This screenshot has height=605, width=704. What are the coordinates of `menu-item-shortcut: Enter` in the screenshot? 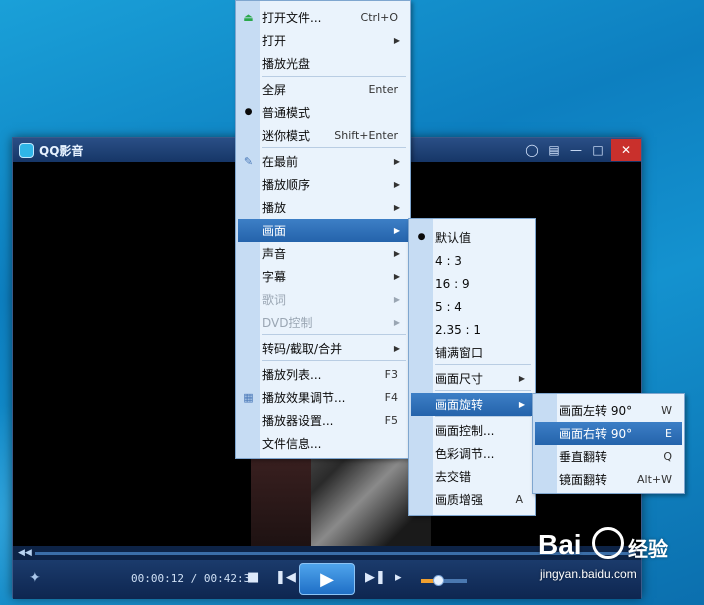 It's located at (383, 89).